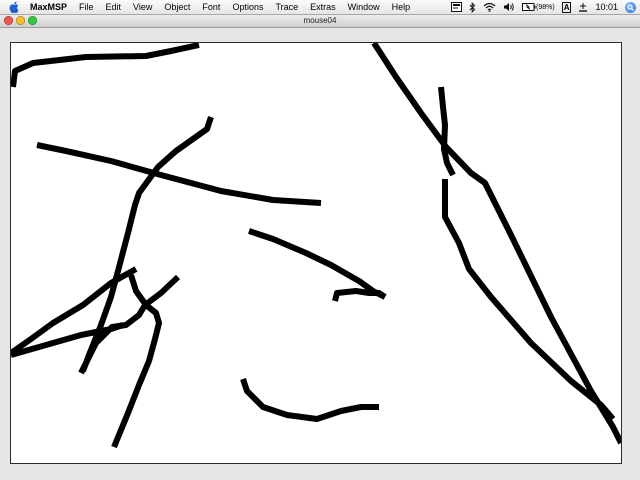 This screenshot has height=480, width=640. What do you see at coordinates (48, 7) in the screenshot?
I see `menu-app-name: MaxMSP` at bounding box center [48, 7].